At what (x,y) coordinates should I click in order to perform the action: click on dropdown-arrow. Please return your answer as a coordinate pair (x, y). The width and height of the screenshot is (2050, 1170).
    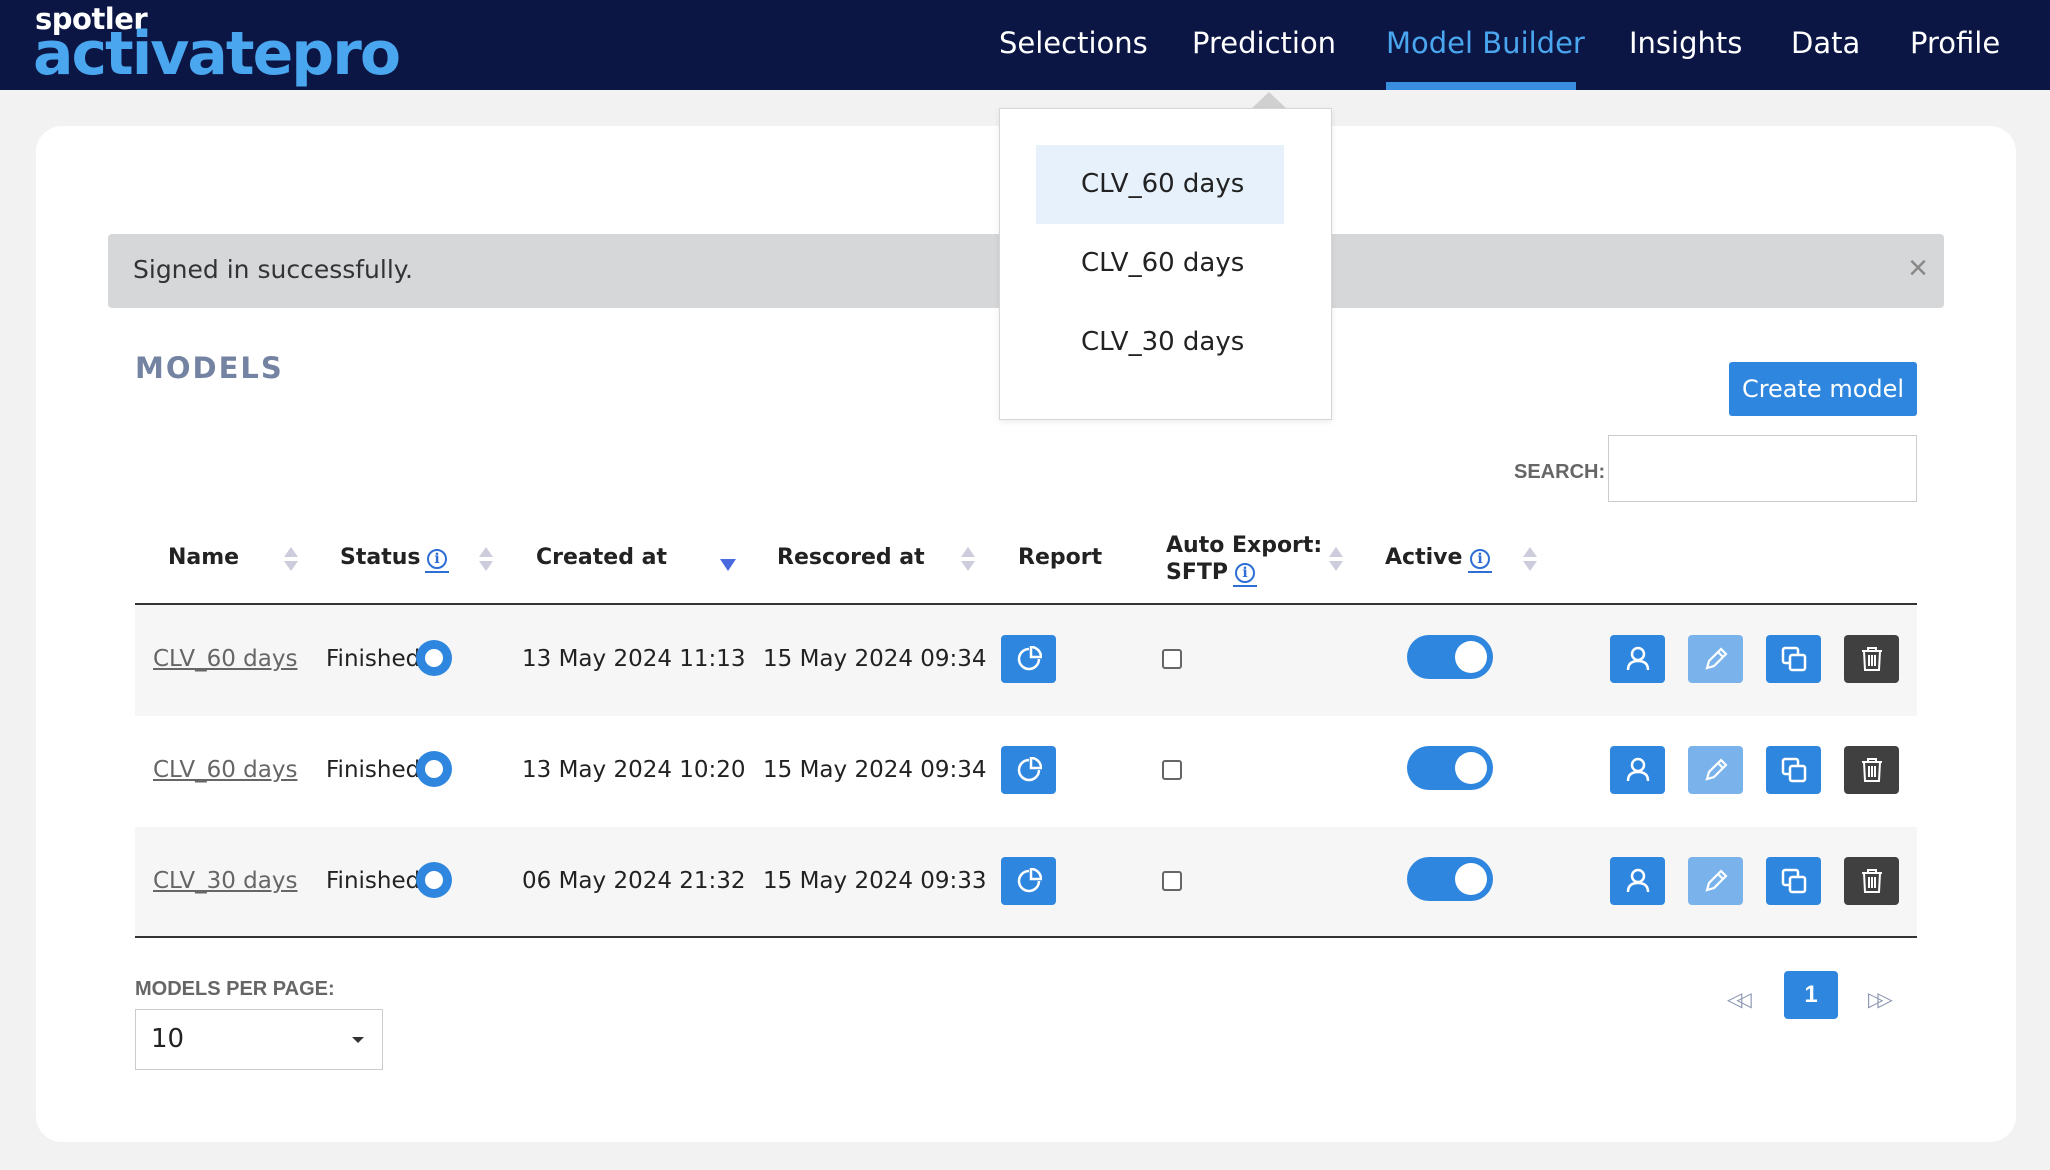
    Looking at the image, I should click on (1269, 100).